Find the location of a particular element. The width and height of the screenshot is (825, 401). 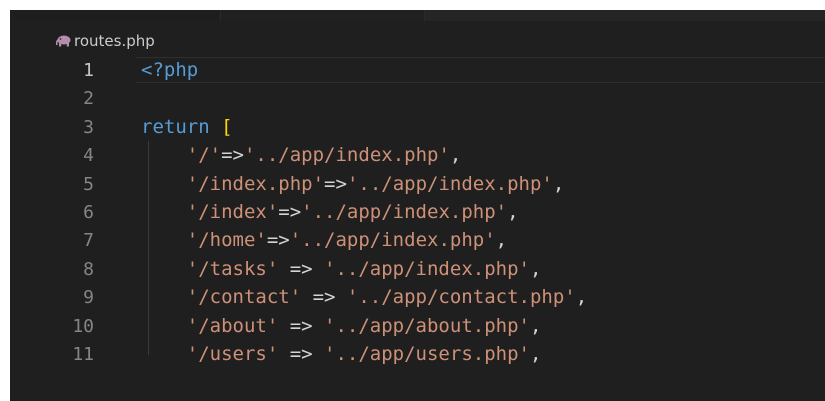

editor-tab-strip is located at coordinates (417, 15).